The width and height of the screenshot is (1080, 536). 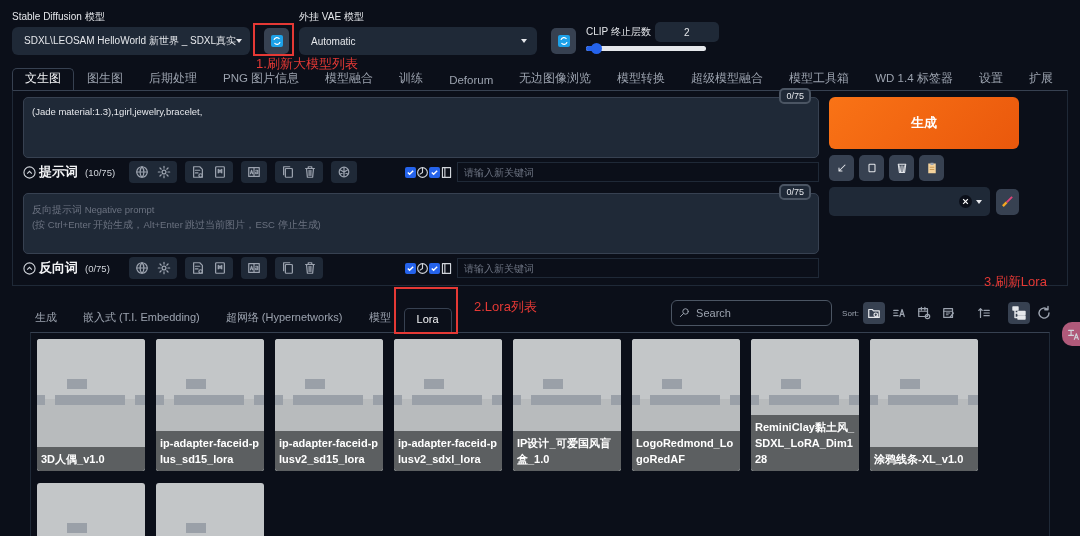 What do you see at coordinates (567, 405) in the screenshot?
I see `lora-card: IP设计_可爱国风盲盒_1.0` at bounding box center [567, 405].